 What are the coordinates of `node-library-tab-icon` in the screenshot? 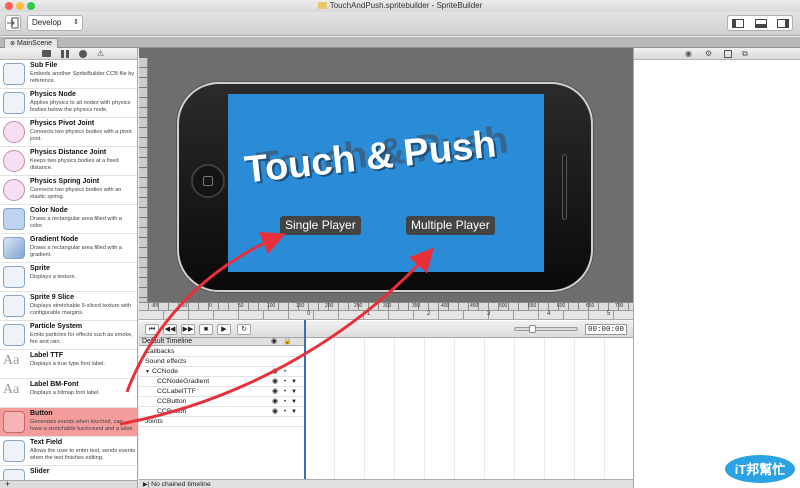 It's located at (65, 54).